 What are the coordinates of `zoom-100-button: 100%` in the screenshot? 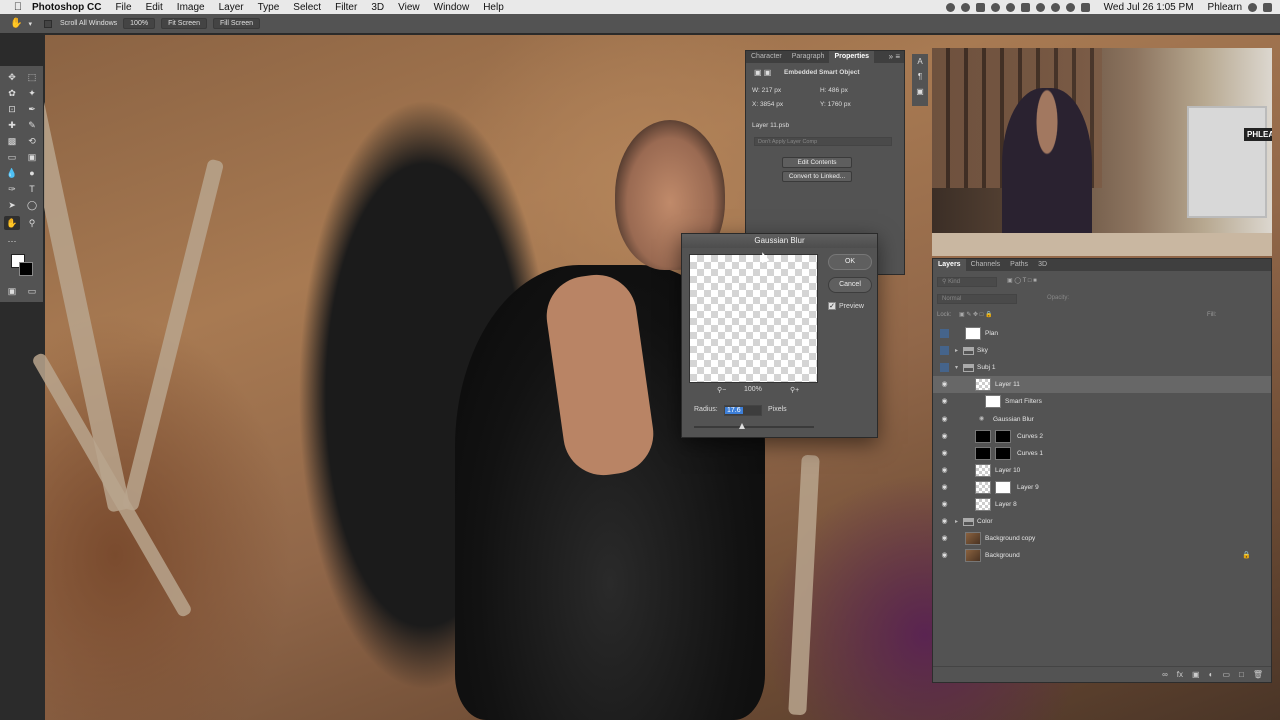 It's located at (139, 23).